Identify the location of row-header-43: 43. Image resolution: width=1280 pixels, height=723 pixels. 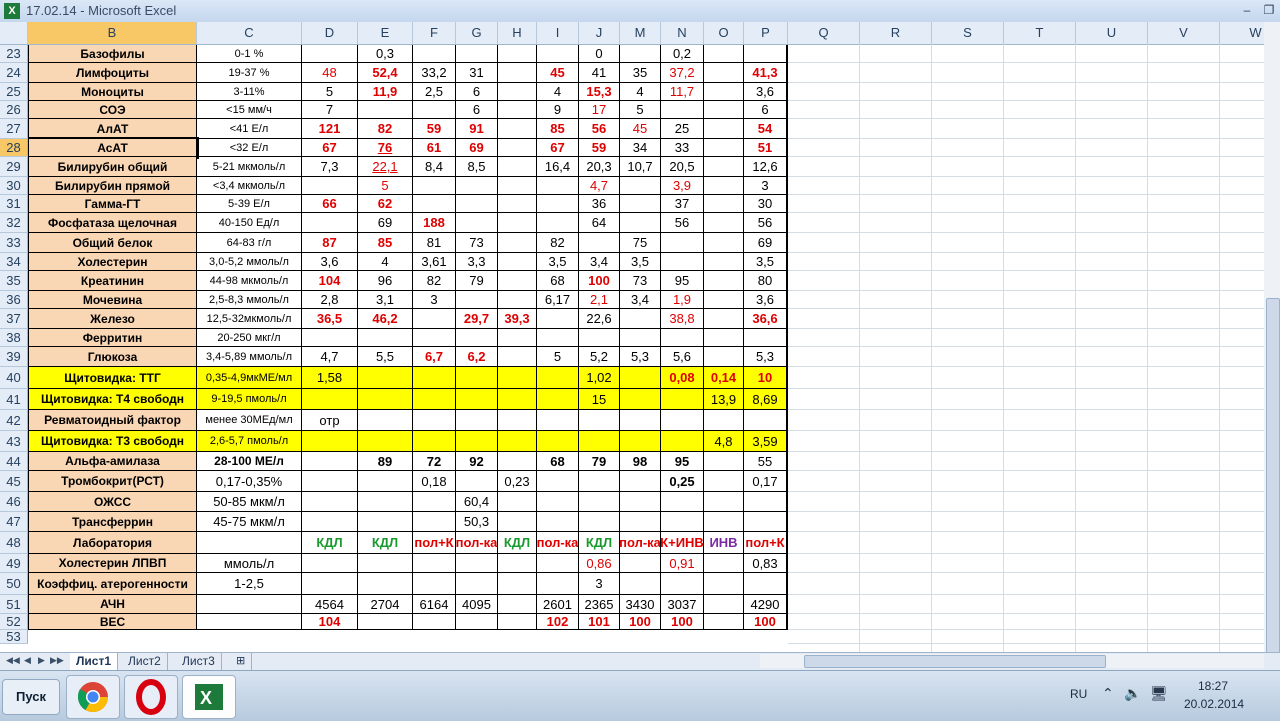
(14, 441).